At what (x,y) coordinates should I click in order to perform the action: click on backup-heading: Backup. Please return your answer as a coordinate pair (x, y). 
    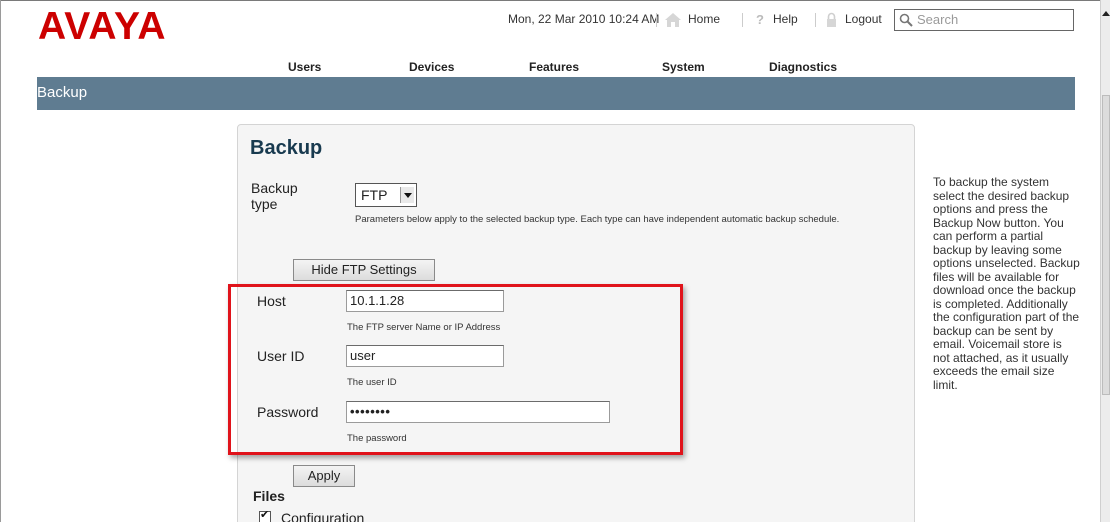
    Looking at the image, I should click on (286, 148).